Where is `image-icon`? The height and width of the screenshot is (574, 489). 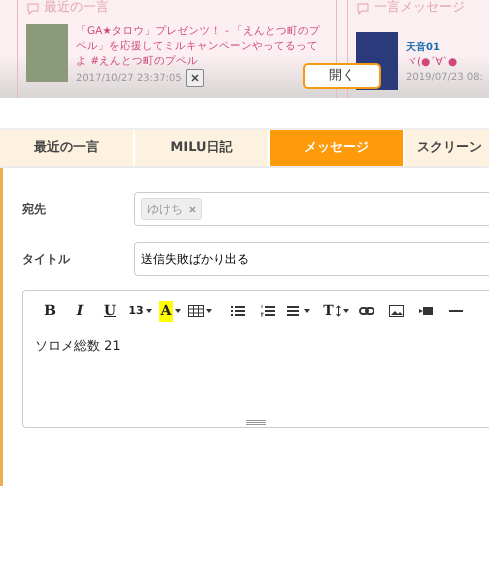 image-icon is located at coordinates (396, 311).